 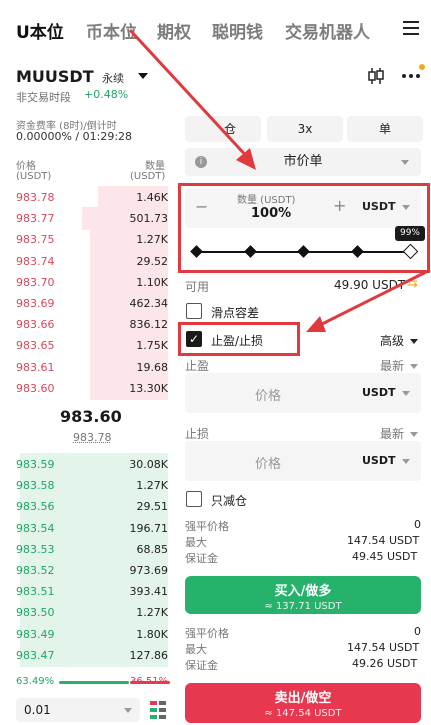 I want to click on bid-row: 983.52 973.69, so click(x=86, y=570).